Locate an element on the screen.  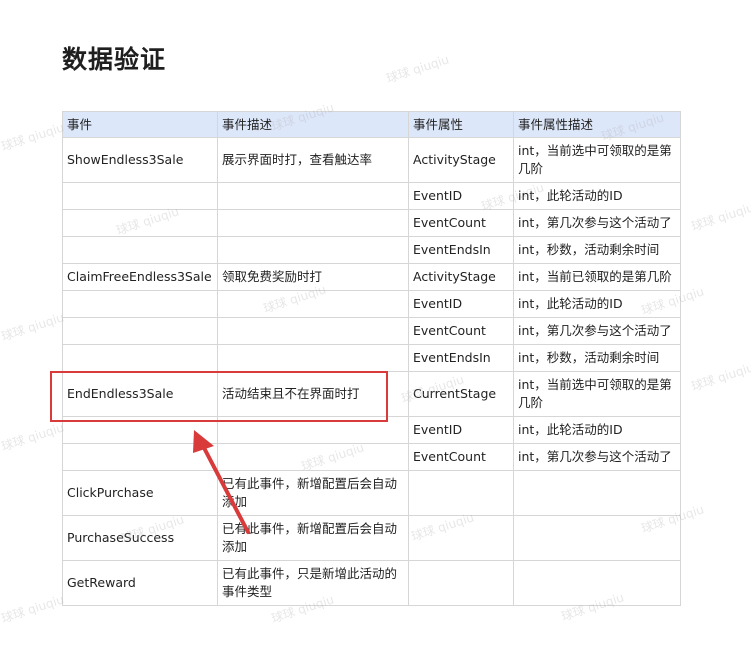
event-cell: PurchaseSuccess is located at coordinates (140, 538).